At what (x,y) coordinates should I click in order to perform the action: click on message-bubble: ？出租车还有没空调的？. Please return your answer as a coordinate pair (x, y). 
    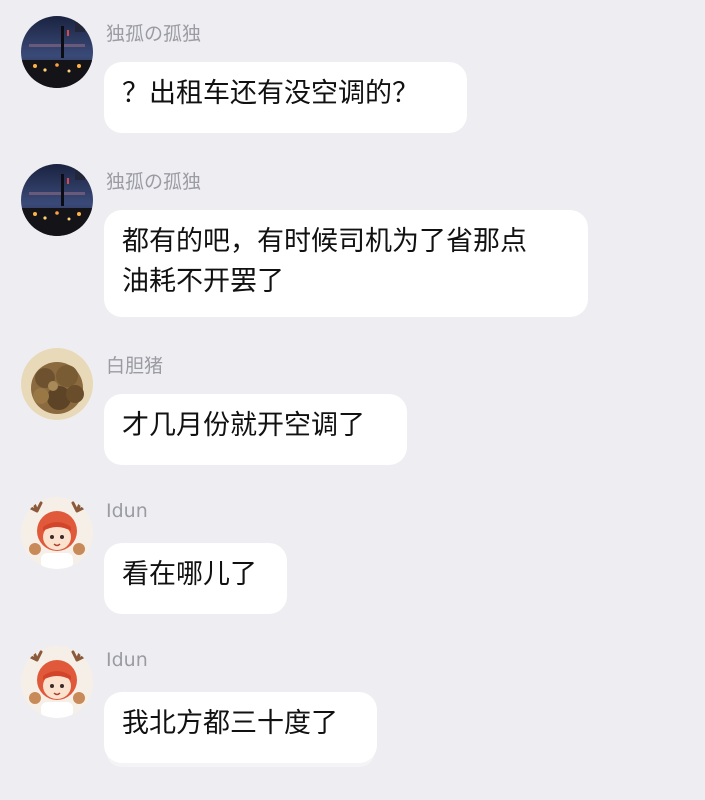
    Looking at the image, I should click on (285, 97).